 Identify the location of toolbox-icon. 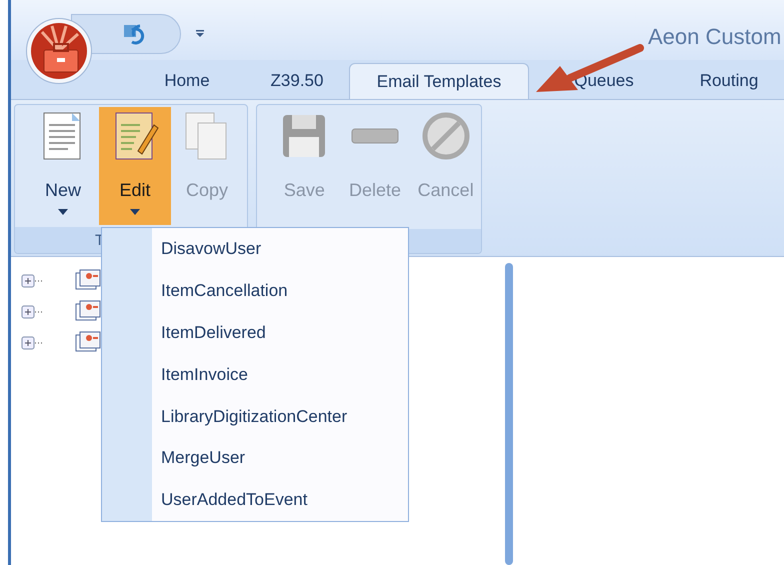
(59, 51).